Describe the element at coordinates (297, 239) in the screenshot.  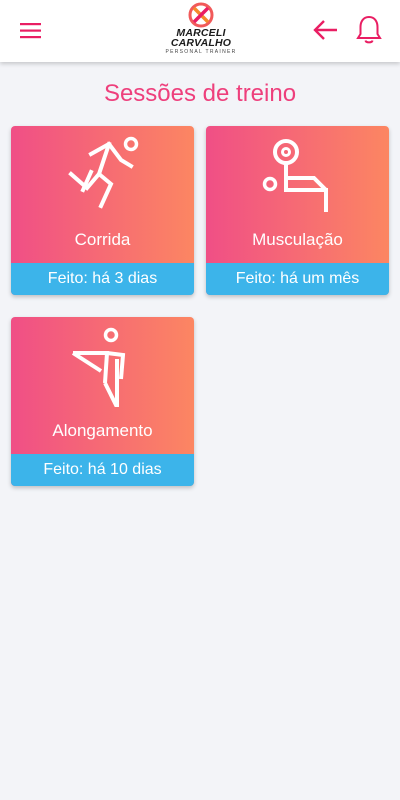
I see `session-label: Musculação` at that location.